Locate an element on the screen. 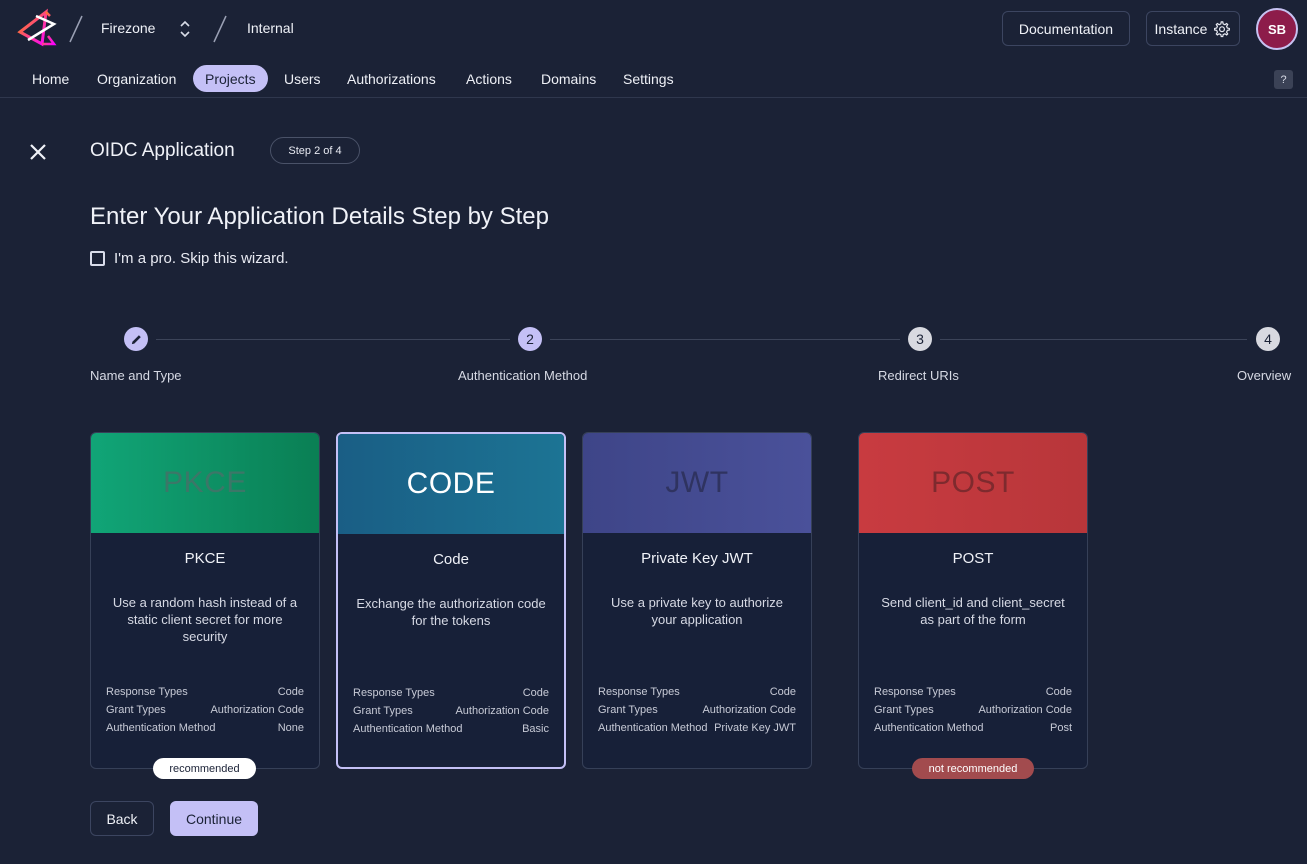 This screenshot has width=1307, height=864. prop-value: Post is located at coordinates (1060, 728).